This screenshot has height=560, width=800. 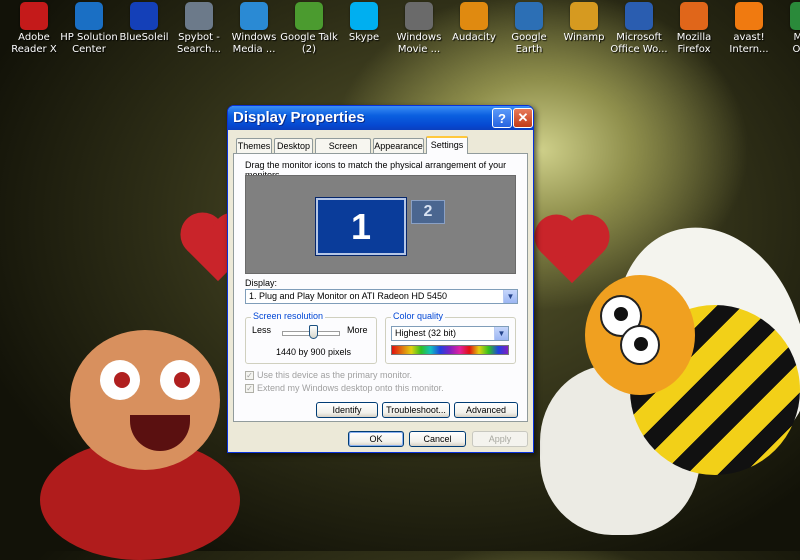 What do you see at coordinates (426, 333) in the screenshot?
I see `color-quality-value: Highest (32 bit)` at bounding box center [426, 333].